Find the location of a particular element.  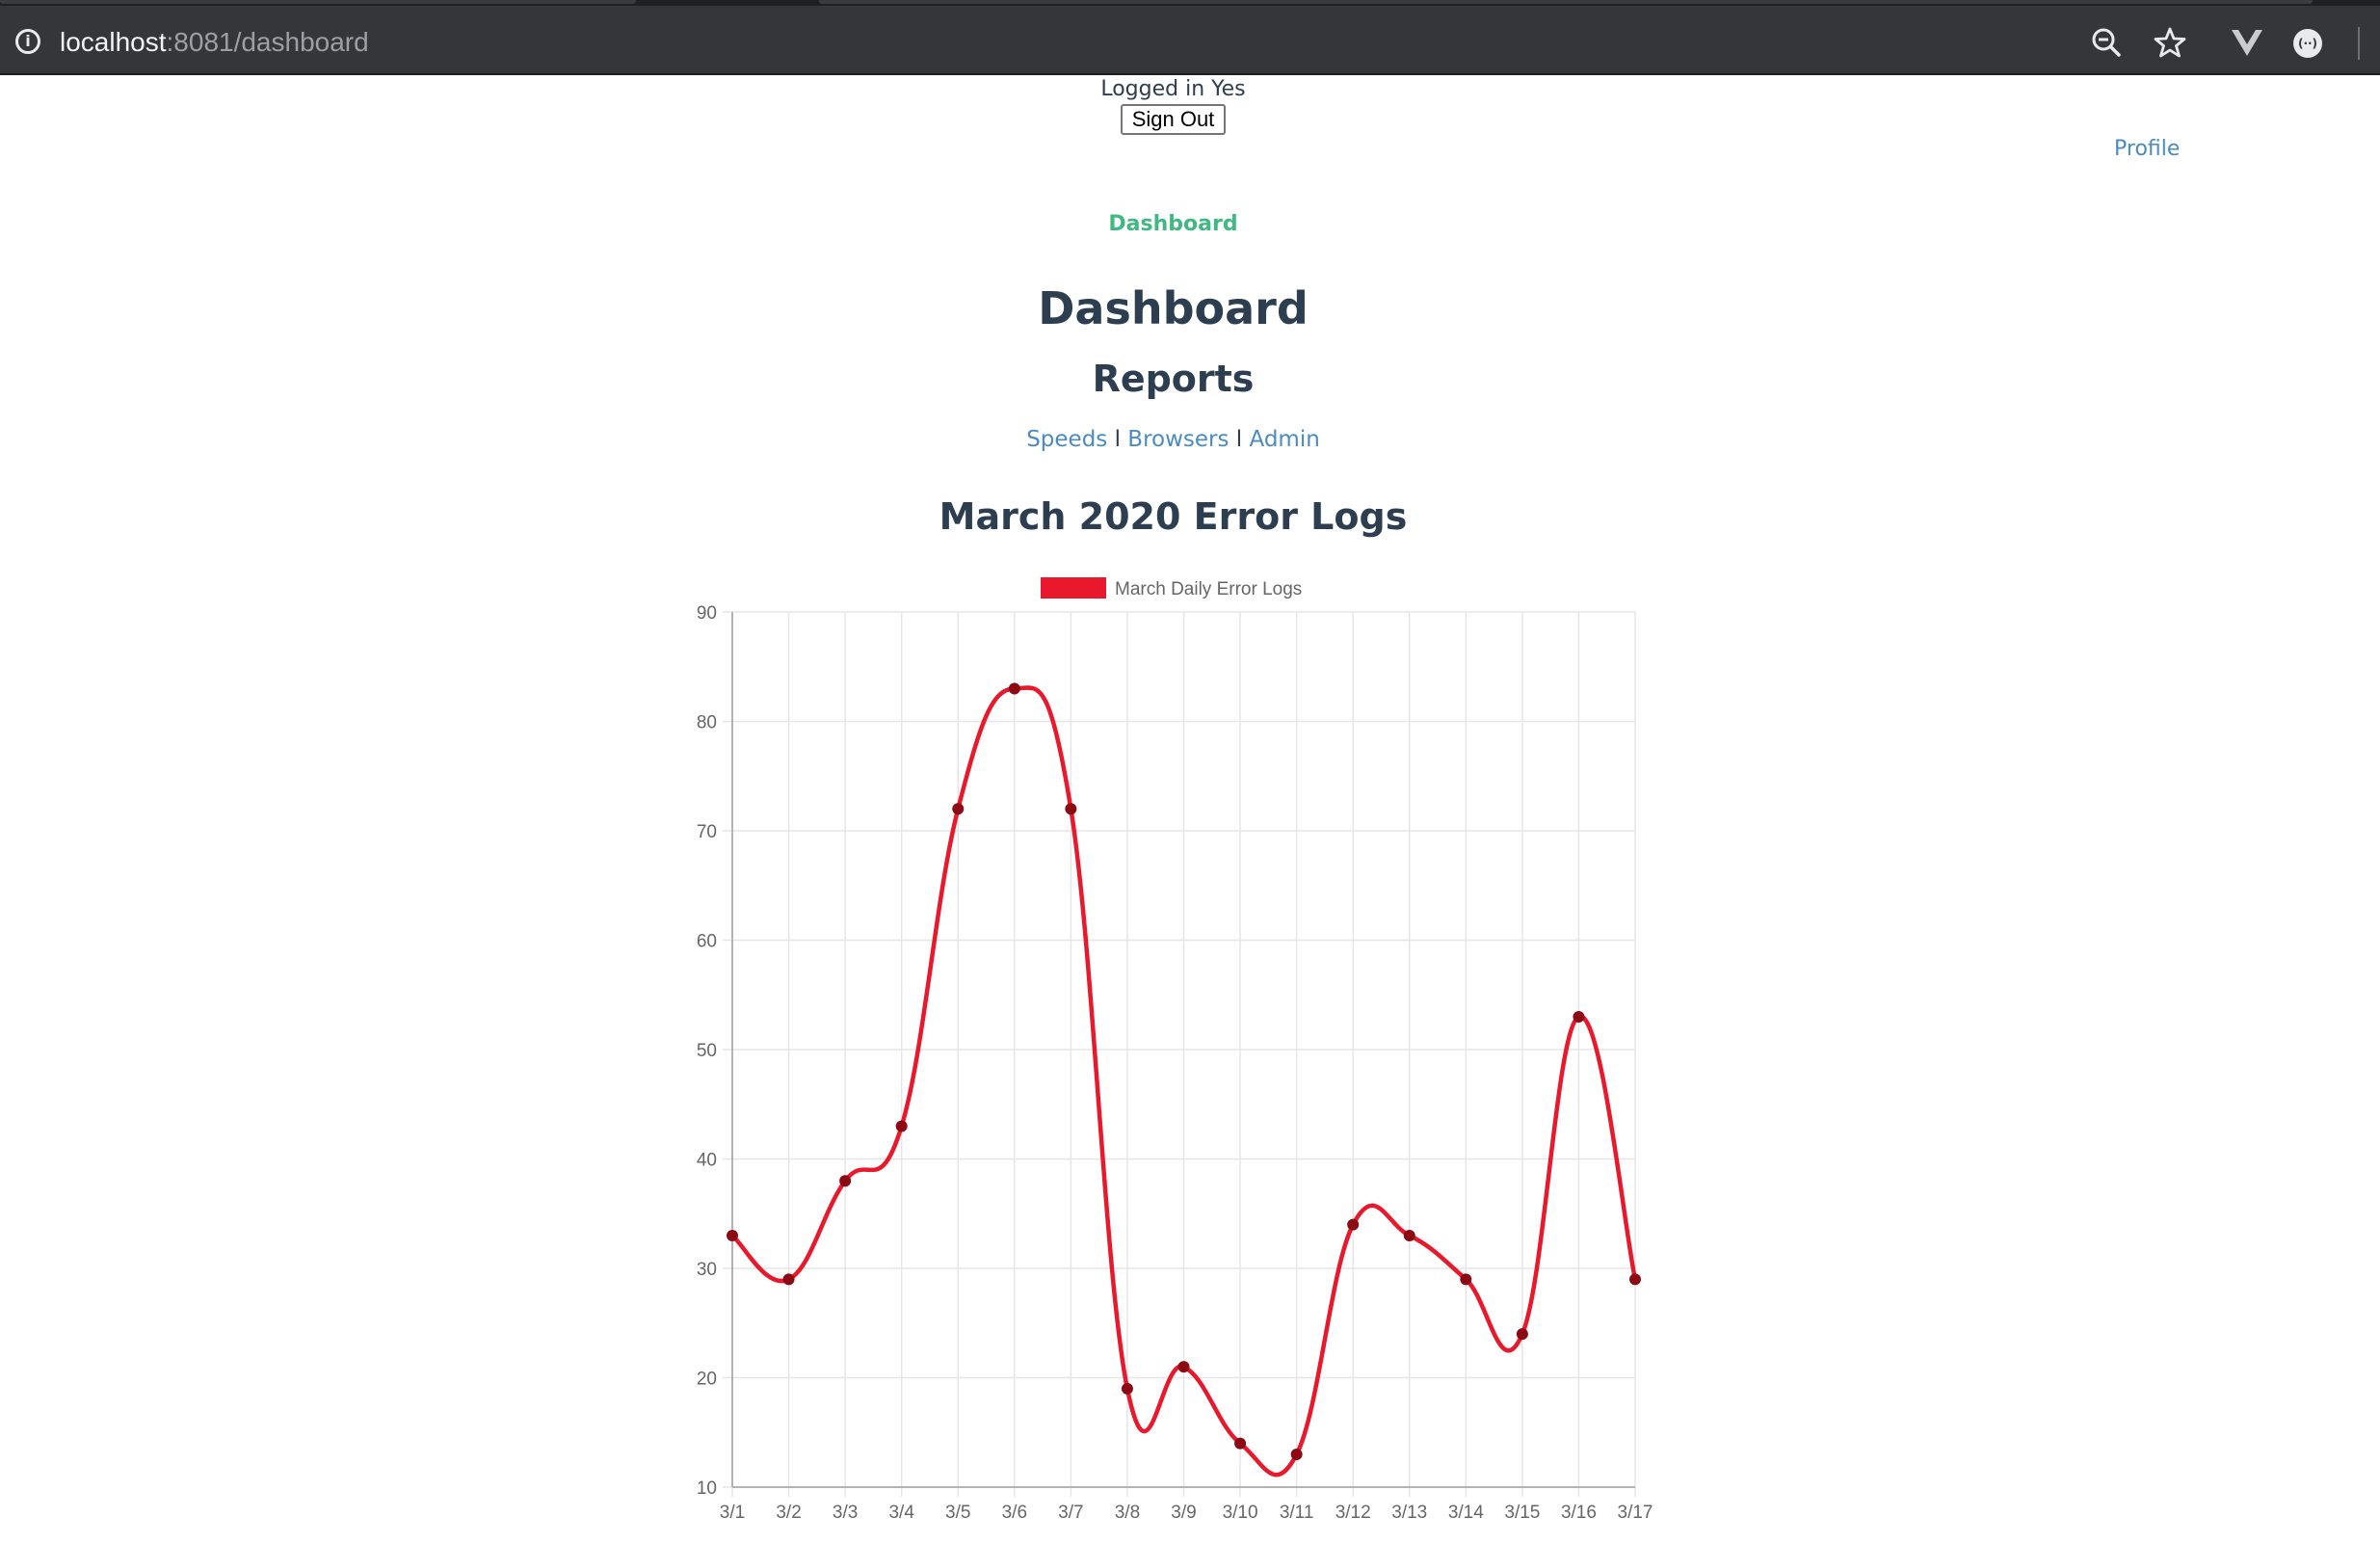

y-tick-label: 50 is located at coordinates (707, 1051).